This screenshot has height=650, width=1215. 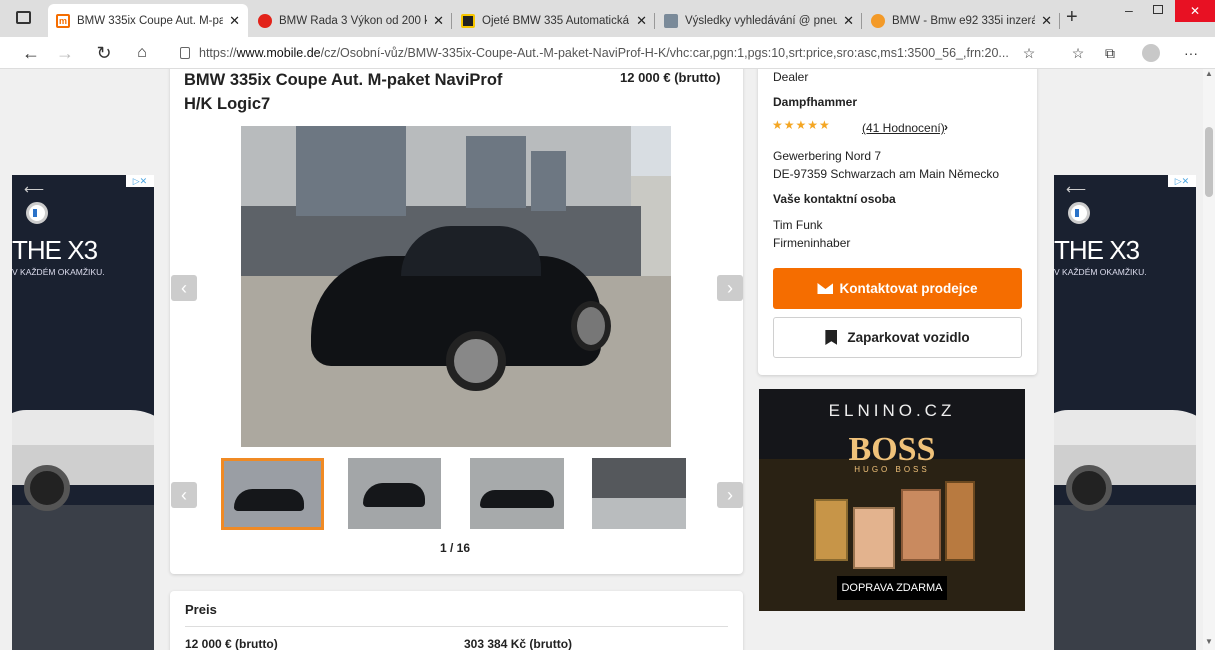 What do you see at coordinates (921, 525) in the screenshot?
I see `perfume-bottle` at bounding box center [921, 525].